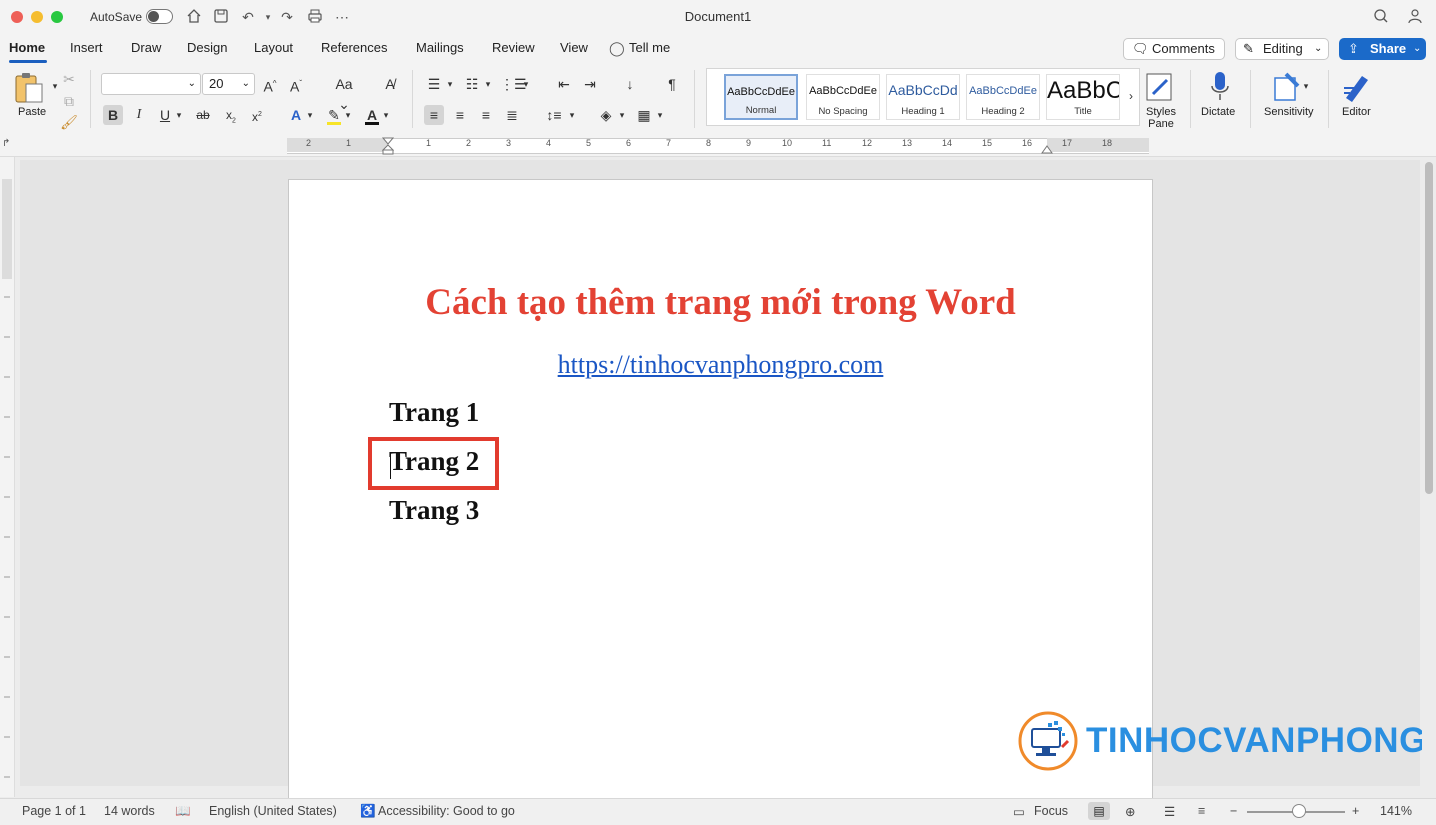 The height and width of the screenshot is (825, 1436). Describe the element at coordinates (749, 143) in the screenshot. I see `ruler-number: 9` at that location.